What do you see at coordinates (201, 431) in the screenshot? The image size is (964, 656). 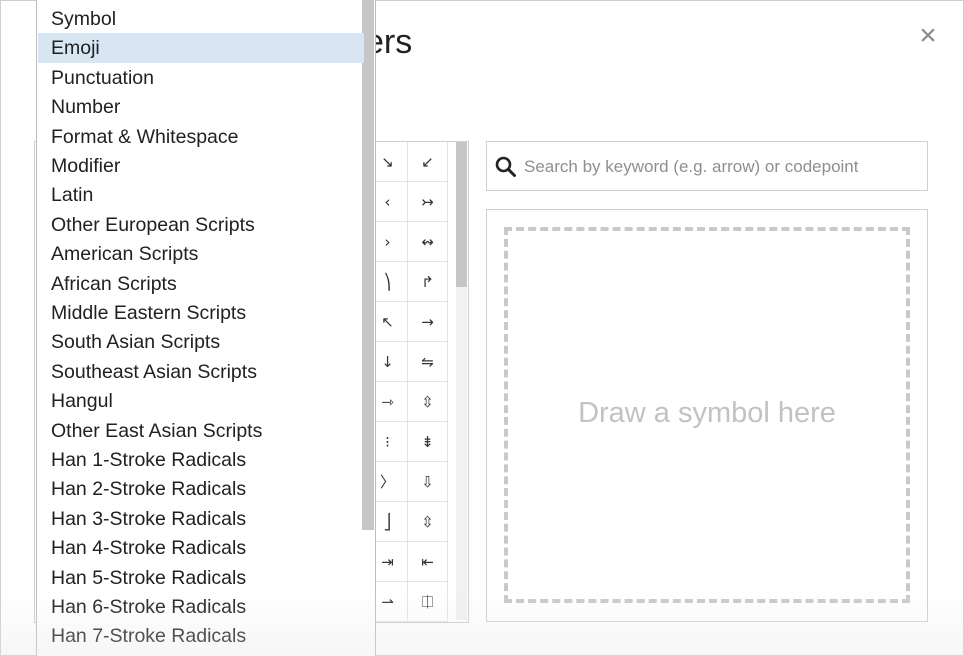 I see `dropdown-option: Other East Asian Scripts` at bounding box center [201, 431].